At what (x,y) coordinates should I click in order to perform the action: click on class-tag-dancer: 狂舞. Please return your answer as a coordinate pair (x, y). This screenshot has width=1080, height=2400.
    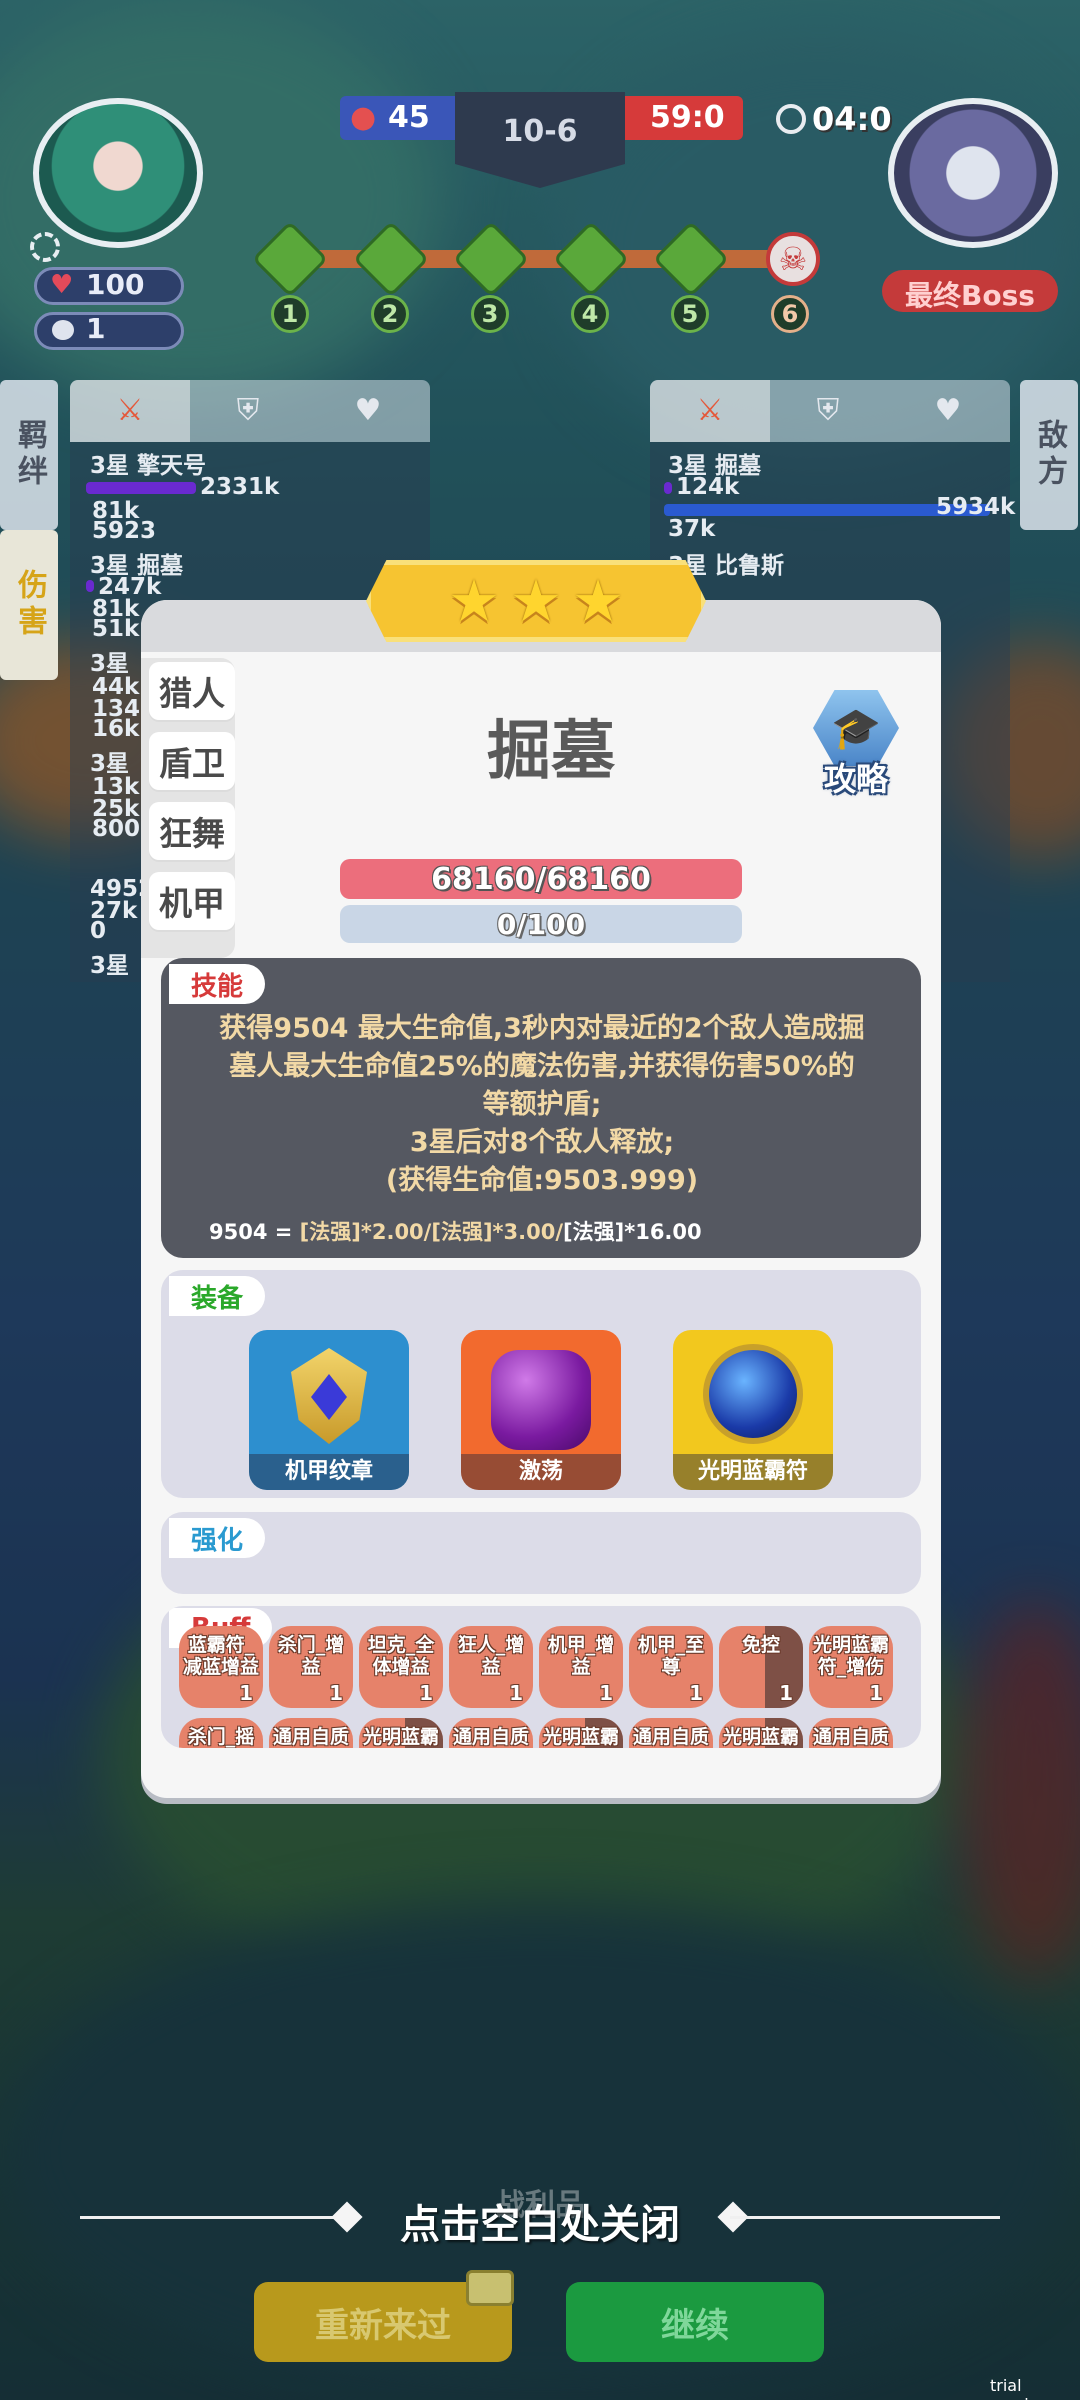
    Looking at the image, I should click on (192, 831).